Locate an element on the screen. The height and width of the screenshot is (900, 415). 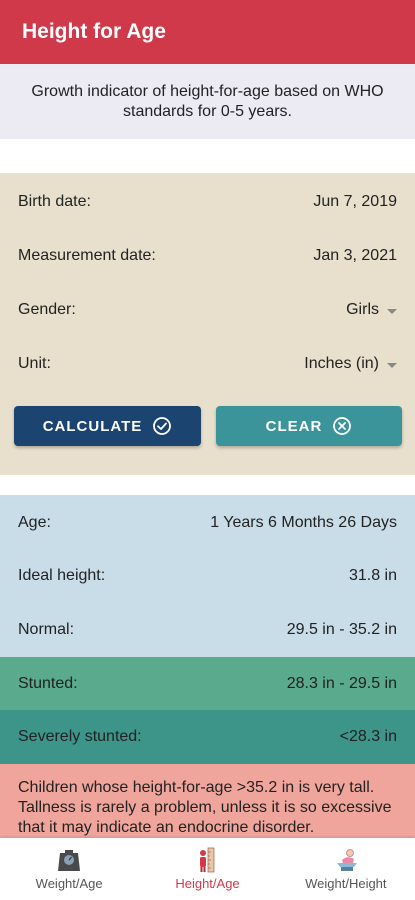
calculate-button: CALCULATE is located at coordinates (107, 426).